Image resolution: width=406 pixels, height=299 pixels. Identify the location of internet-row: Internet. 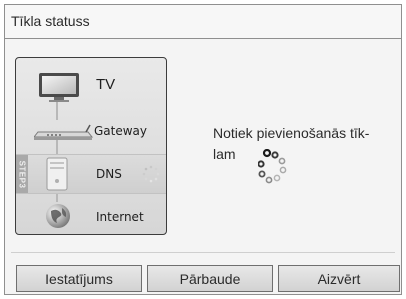
(91, 216).